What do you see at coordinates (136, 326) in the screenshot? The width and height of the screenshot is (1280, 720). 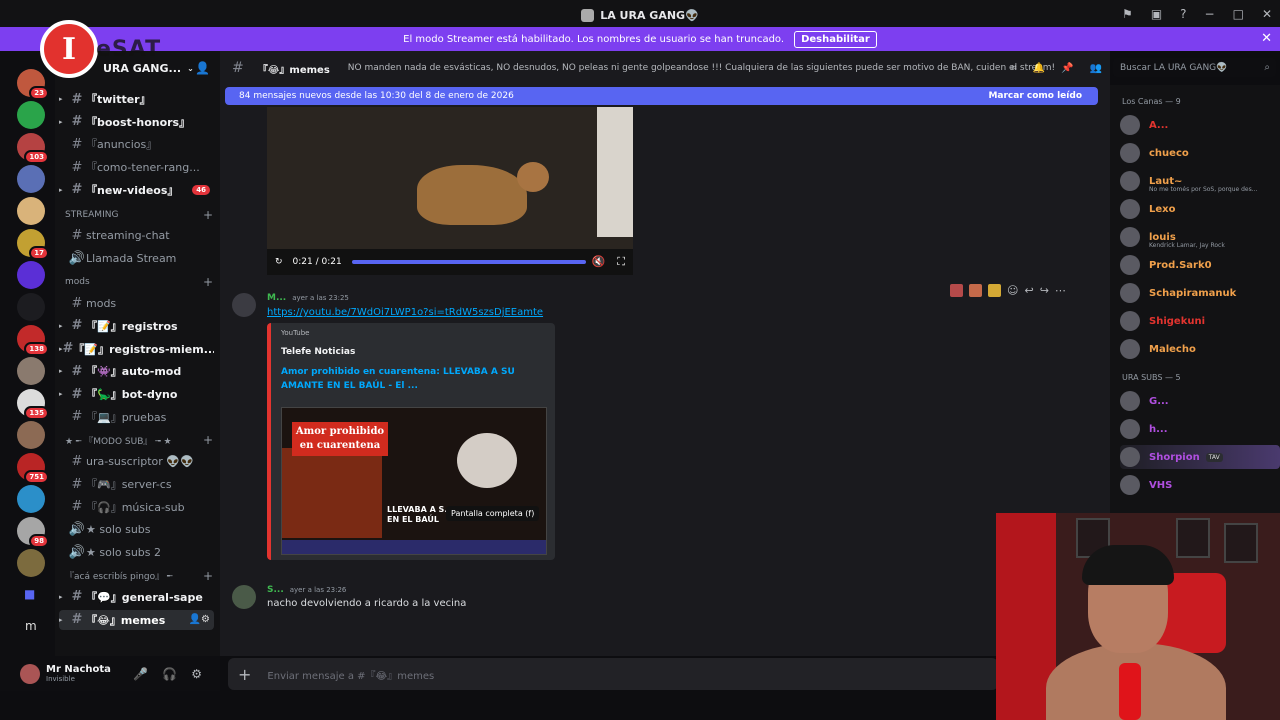 I see `channel-item: ▸ # 『📝』registros` at bounding box center [136, 326].